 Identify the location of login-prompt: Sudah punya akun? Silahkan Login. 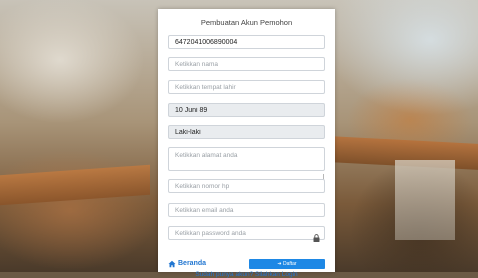
(246, 274).